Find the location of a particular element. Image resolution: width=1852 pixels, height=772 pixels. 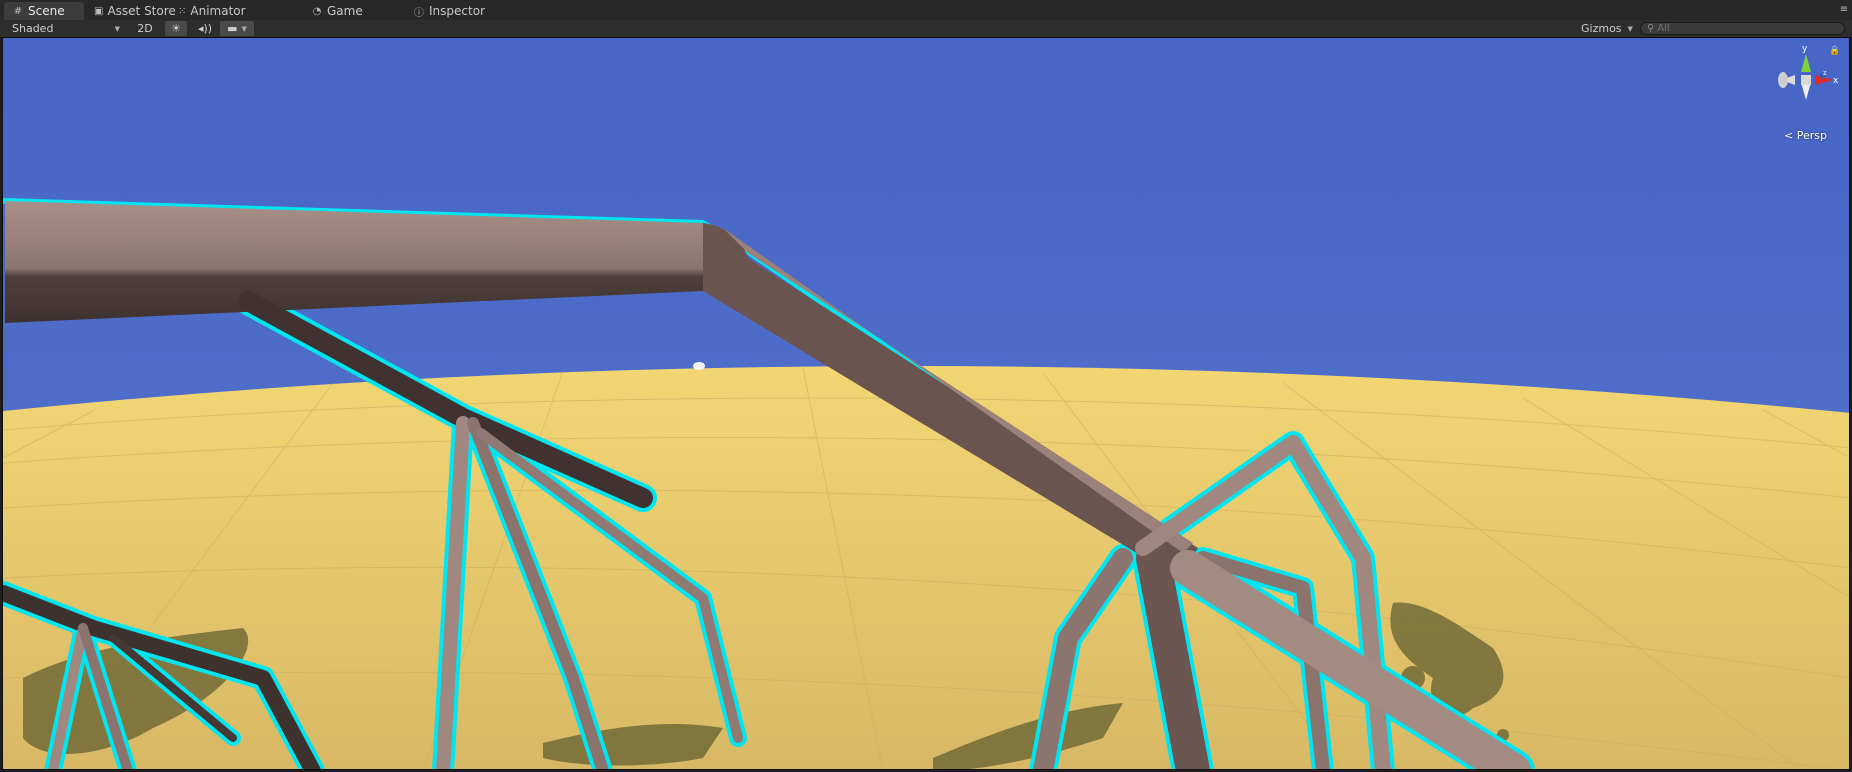

tab-animator-label: Animator is located at coordinates (218, 11).